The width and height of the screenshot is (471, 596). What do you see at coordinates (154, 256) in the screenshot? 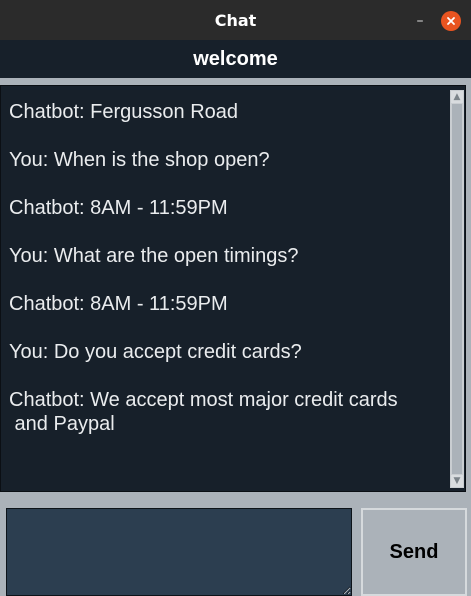
I see `chat-message: You: What are the open timings?` at bounding box center [154, 256].